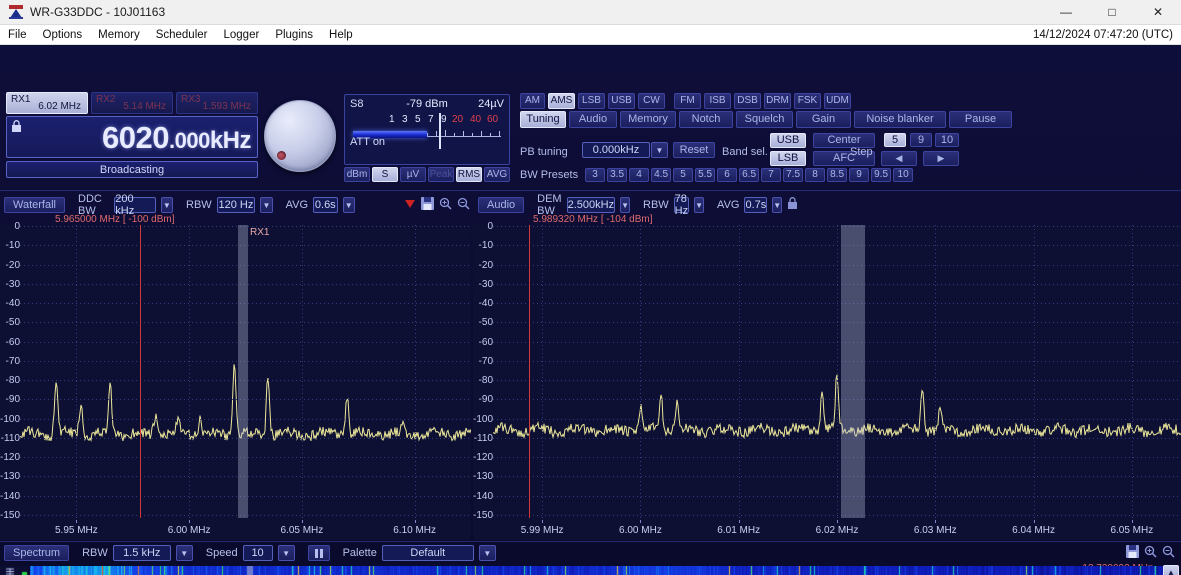 The image size is (1181, 575). What do you see at coordinates (1171, 570) in the screenshot?
I see `wideband-scroll-up-icon: ▲` at bounding box center [1171, 570].